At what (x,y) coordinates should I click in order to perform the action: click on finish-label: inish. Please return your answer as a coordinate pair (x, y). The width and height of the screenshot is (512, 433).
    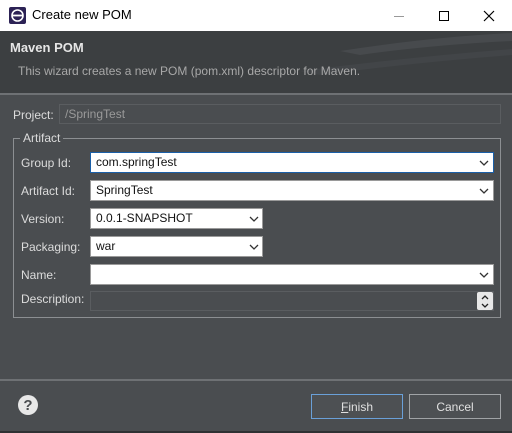
    Looking at the image, I should click on (361, 406).